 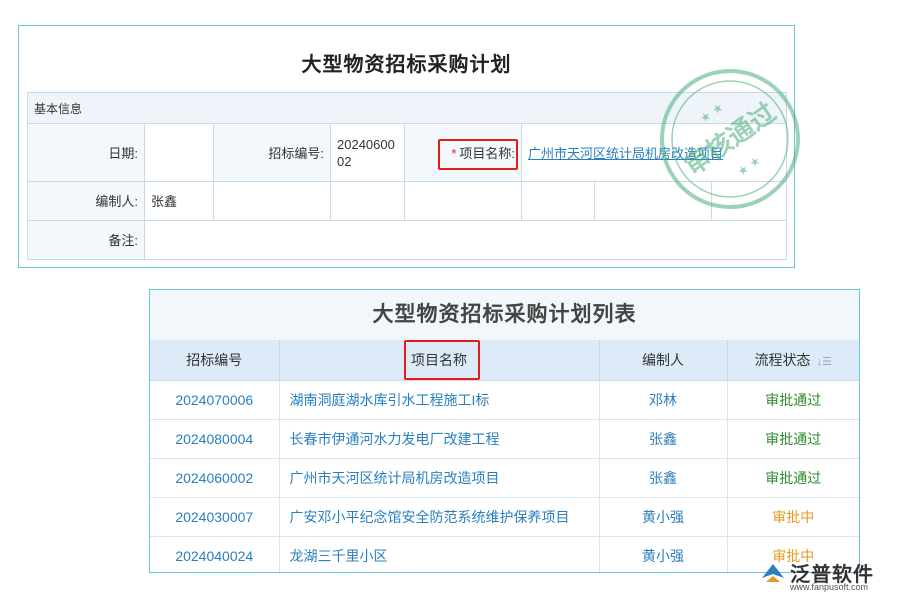 What do you see at coordinates (439, 517) in the screenshot?
I see `row-project-name: 广安邓小平纪念馆安全防范系统维护保养项目` at bounding box center [439, 517].